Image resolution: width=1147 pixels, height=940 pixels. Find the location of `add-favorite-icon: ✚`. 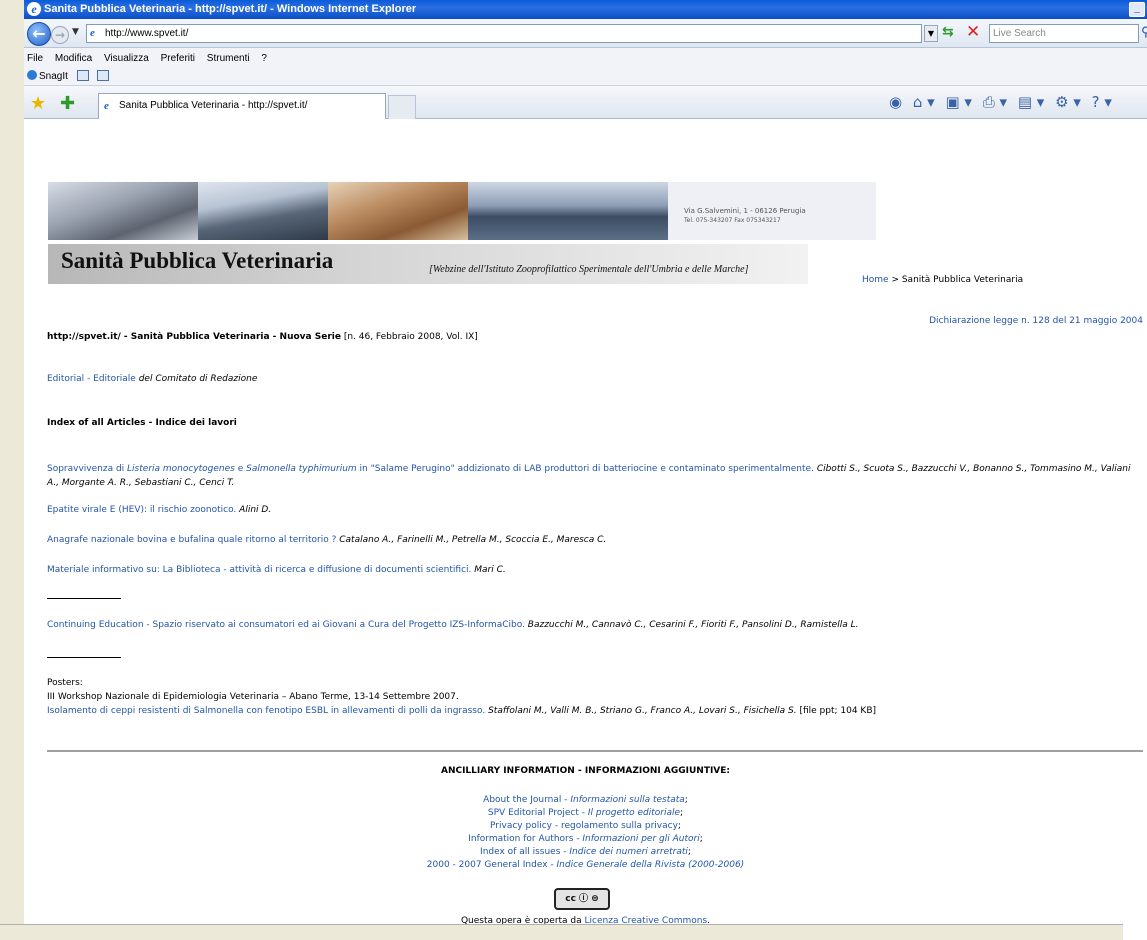

add-favorite-icon: ✚ is located at coordinates (67, 103).